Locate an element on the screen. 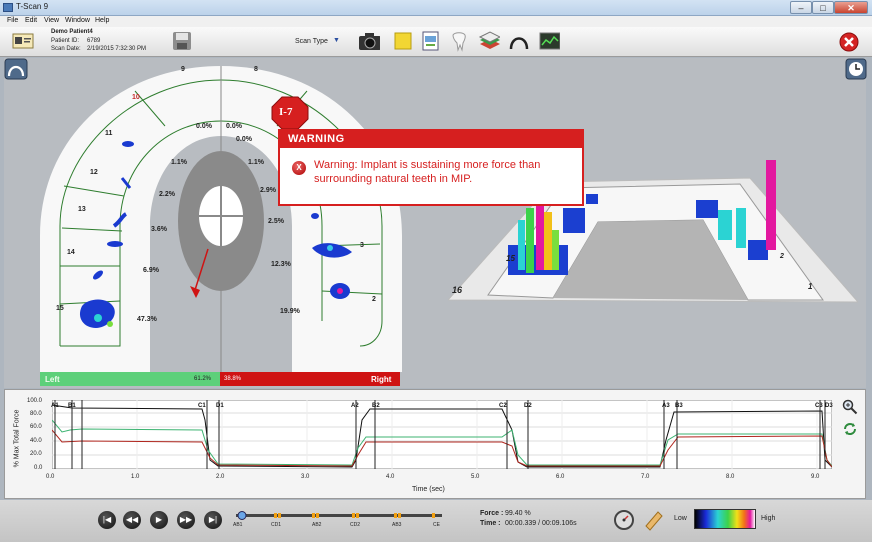  time-label: Time : is located at coordinates (490, 523).